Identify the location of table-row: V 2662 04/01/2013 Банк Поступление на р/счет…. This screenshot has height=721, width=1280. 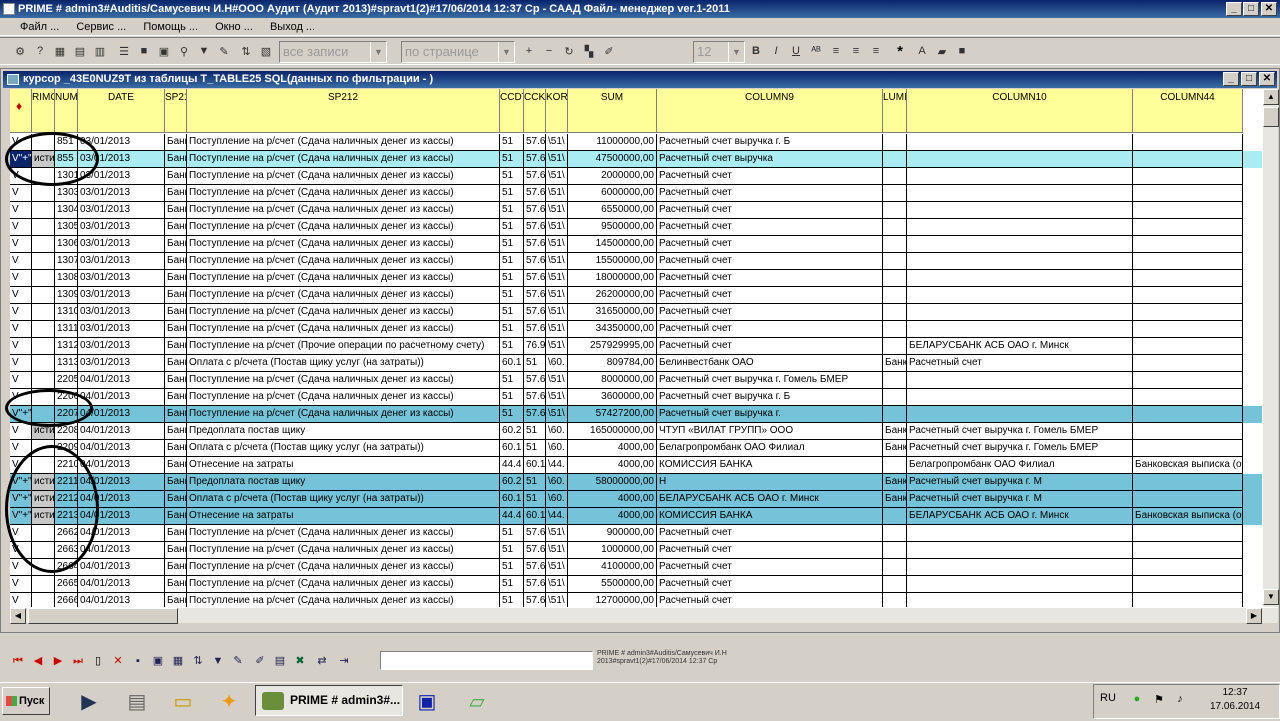
(636, 533).